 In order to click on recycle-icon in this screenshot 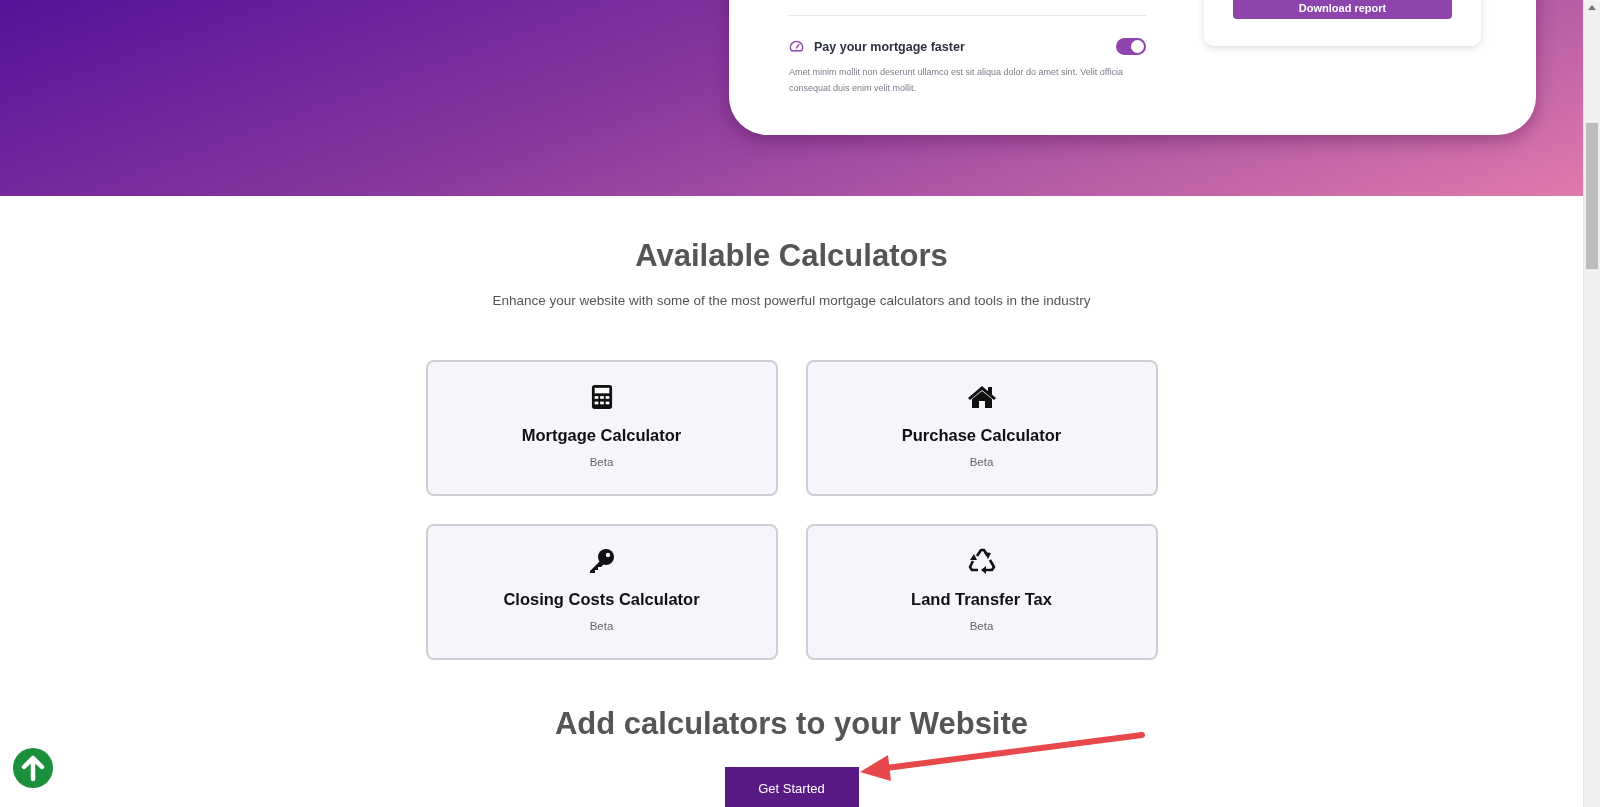, I will do `click(981, 561)`.